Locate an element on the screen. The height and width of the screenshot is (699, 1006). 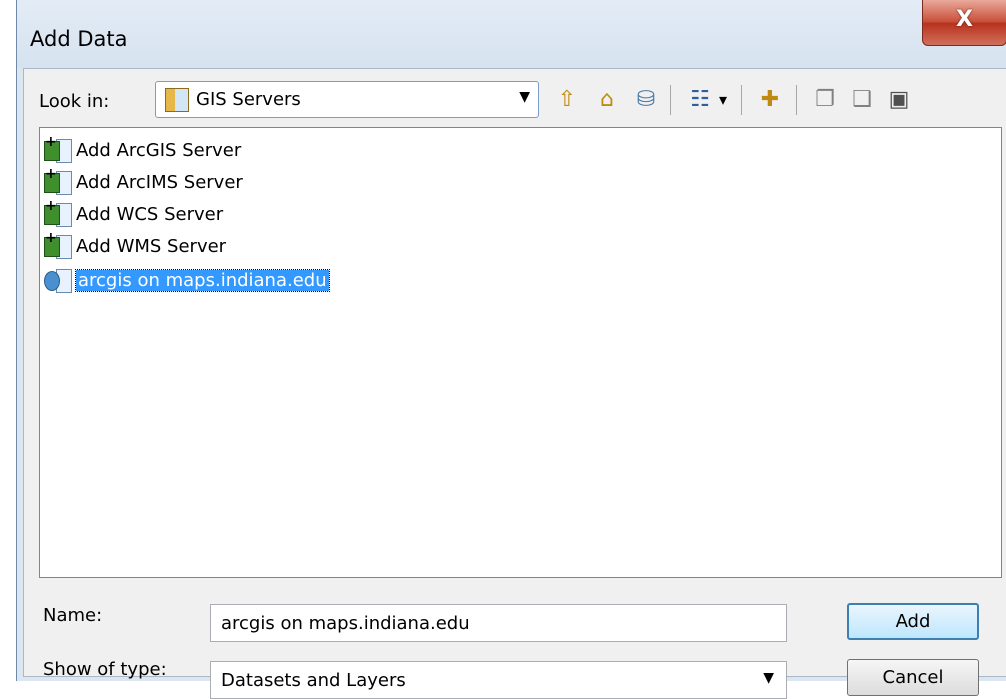
look-in-value: GIS Servers is located at coordinates (248, 99).